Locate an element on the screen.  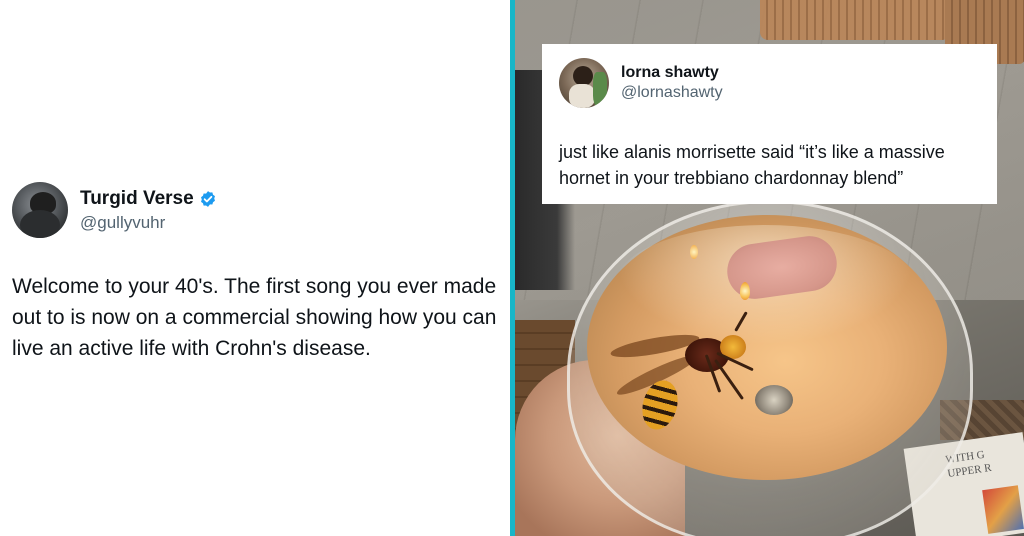
display-name: lorna shawty is located at coordinates (672, 73).